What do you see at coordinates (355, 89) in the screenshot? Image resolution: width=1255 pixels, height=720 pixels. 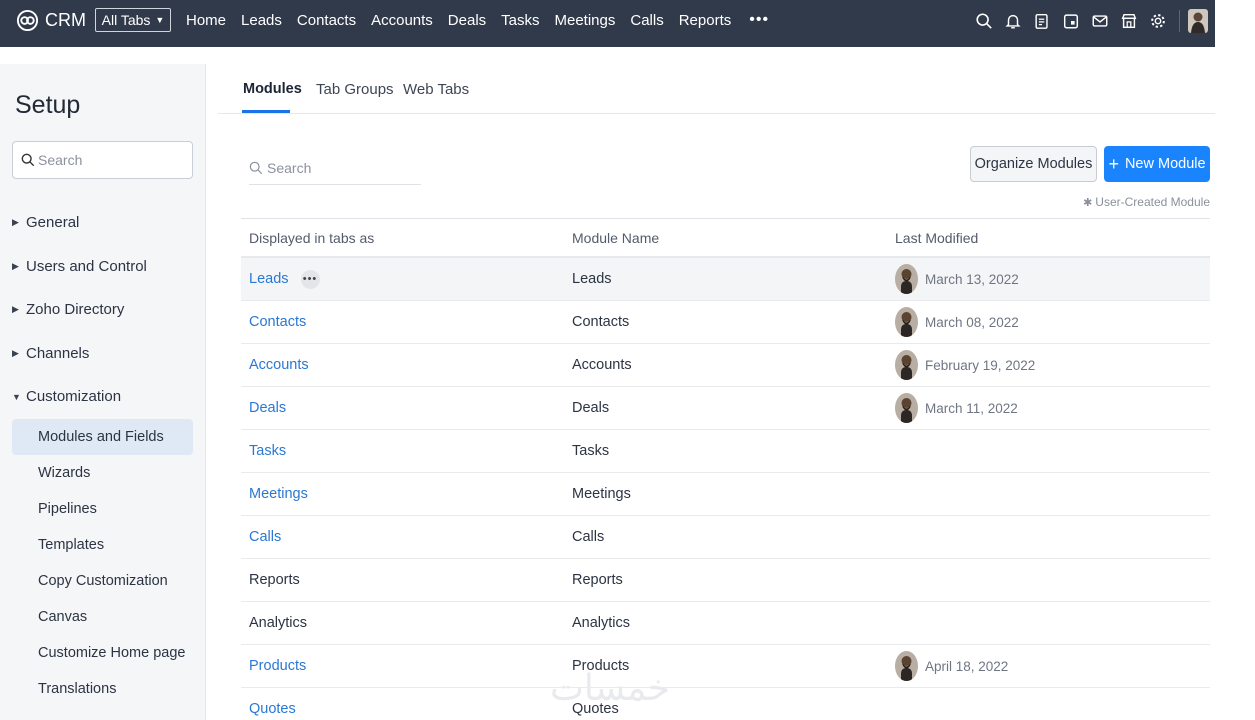 I see `tab-tab-groups: Tab Groups` at bounding box center [355, 89].